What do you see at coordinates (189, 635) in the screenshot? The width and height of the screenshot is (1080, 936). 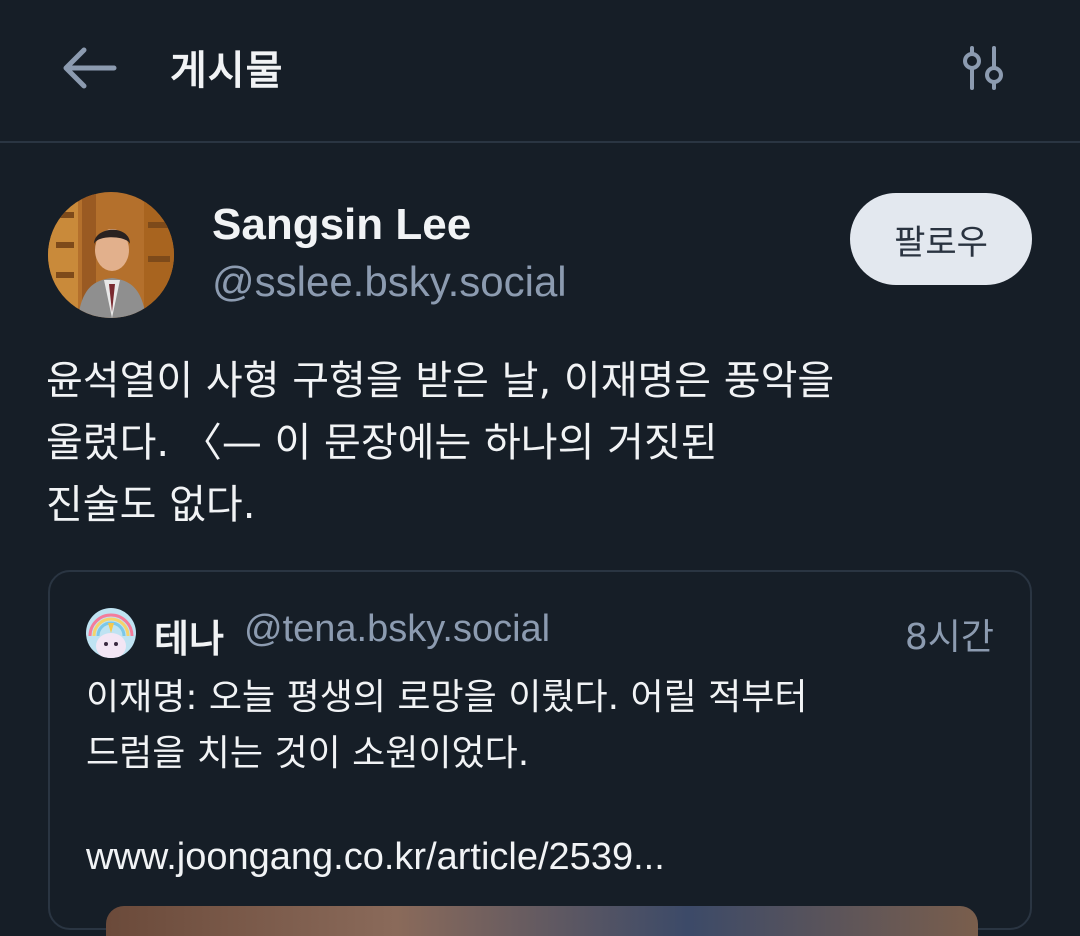 I see `quoted-author-name: 테나` at bounding box center [189, 635].